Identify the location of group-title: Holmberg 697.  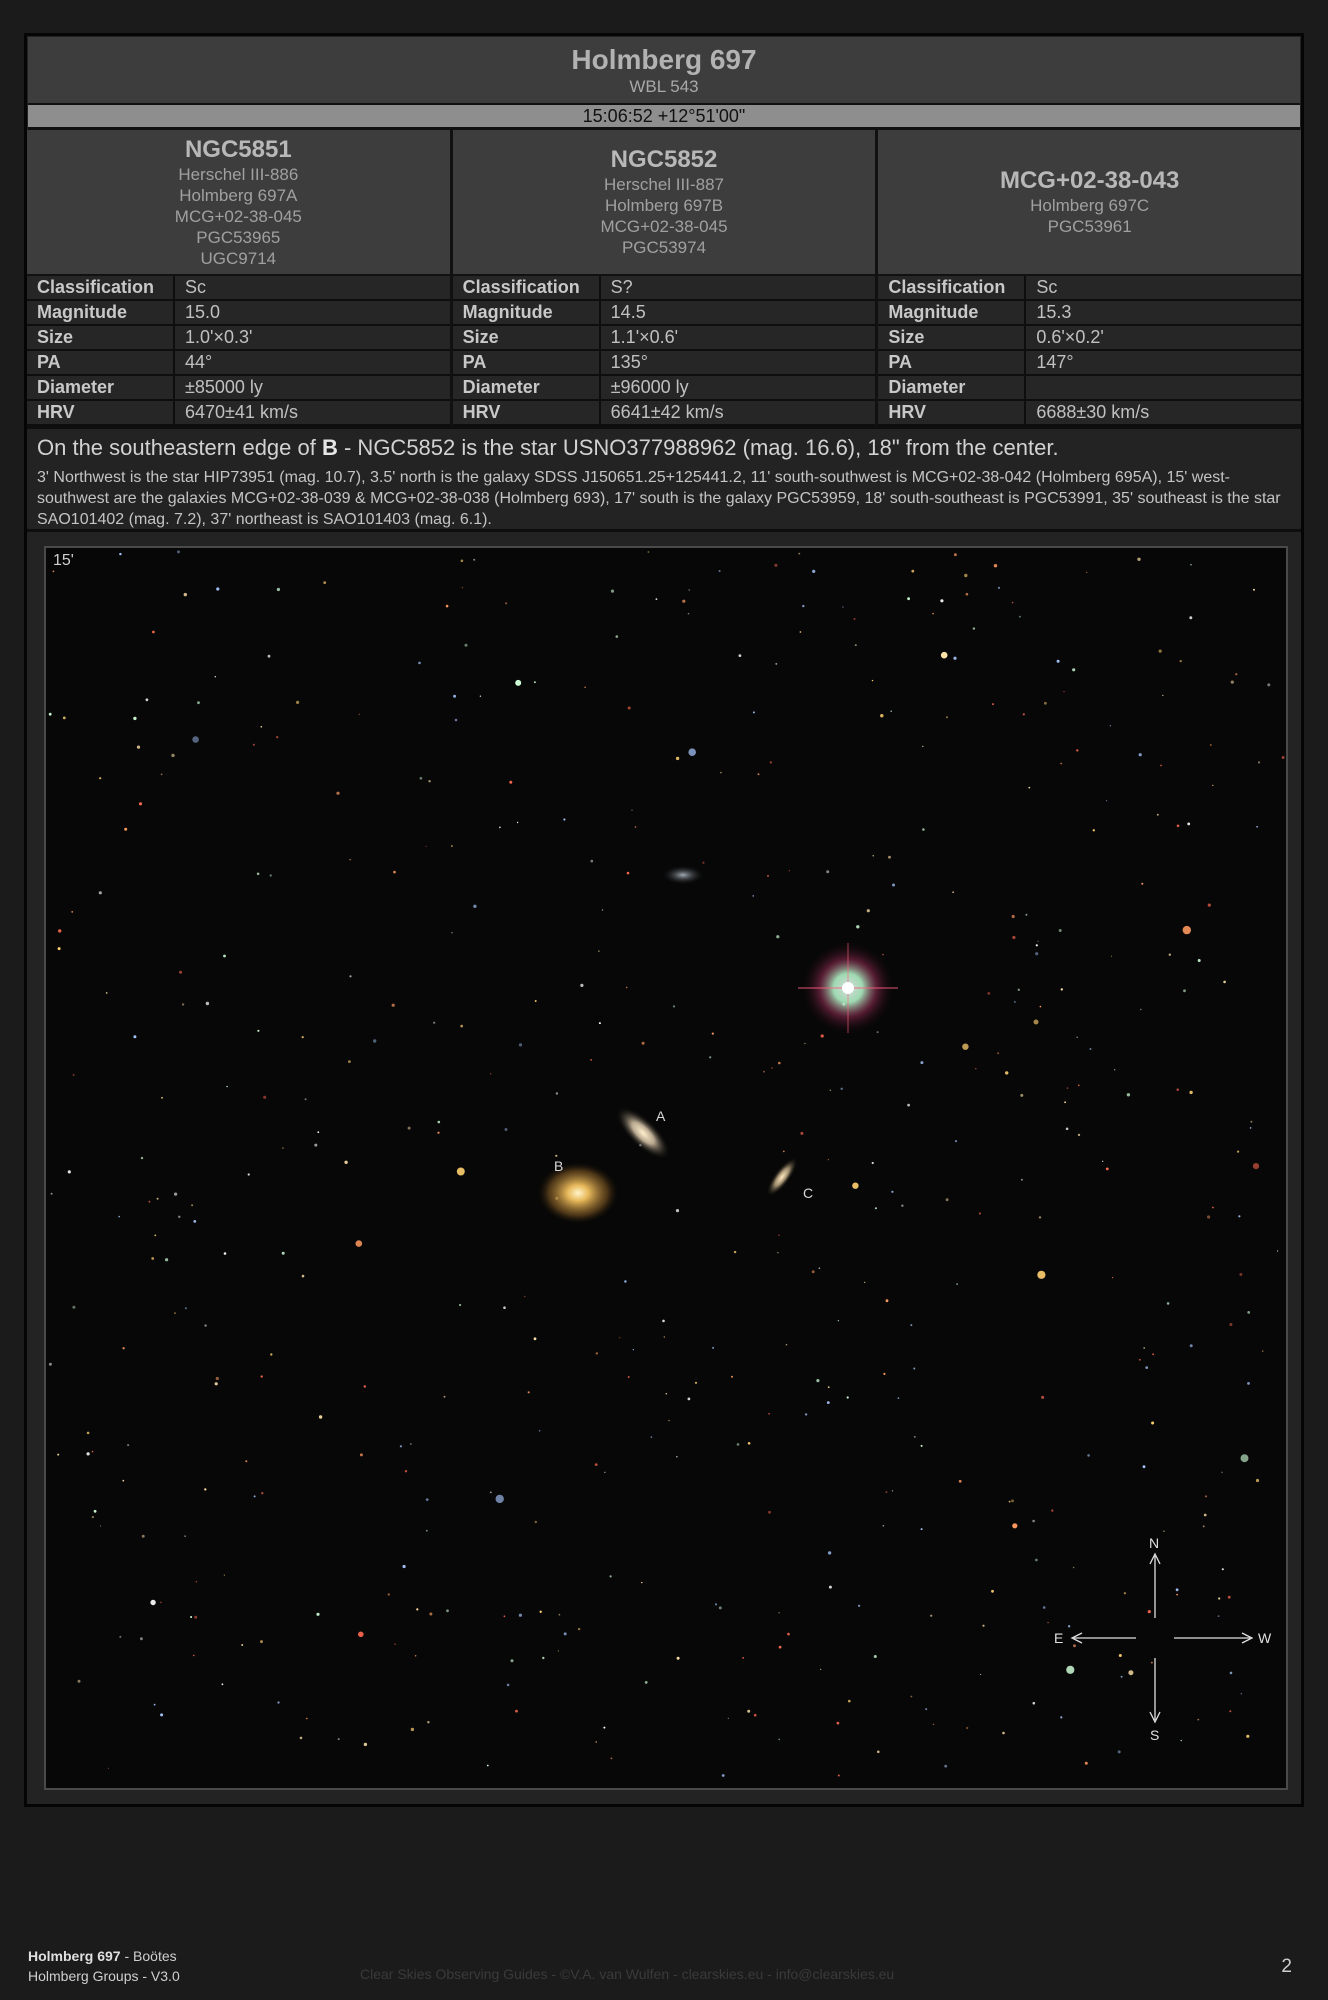
(664, 59).